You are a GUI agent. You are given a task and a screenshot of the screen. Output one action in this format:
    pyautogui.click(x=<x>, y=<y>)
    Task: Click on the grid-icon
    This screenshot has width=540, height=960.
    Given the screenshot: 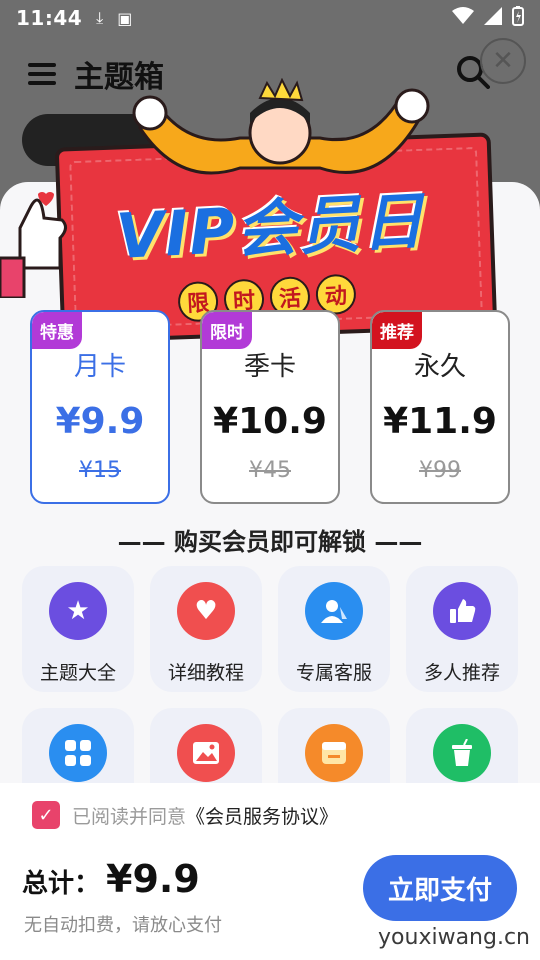 What is the action you would take?
    pyautogui.click(x=78, y=753)
    